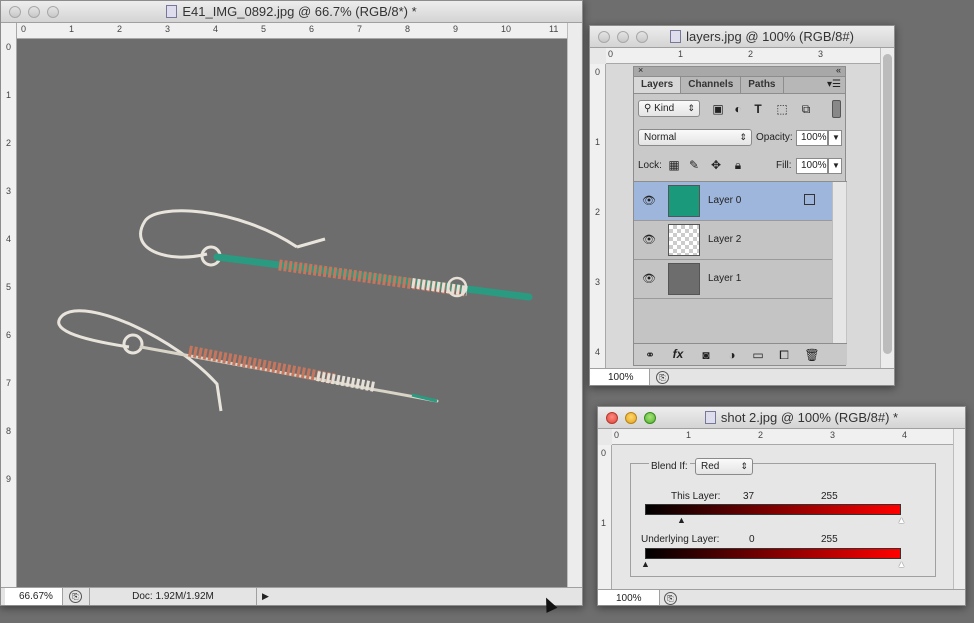 This screenshot has width=974, height=623. I want to click on layer-row-layer-2: 👁︎ Layer 2, so click(733, 240).